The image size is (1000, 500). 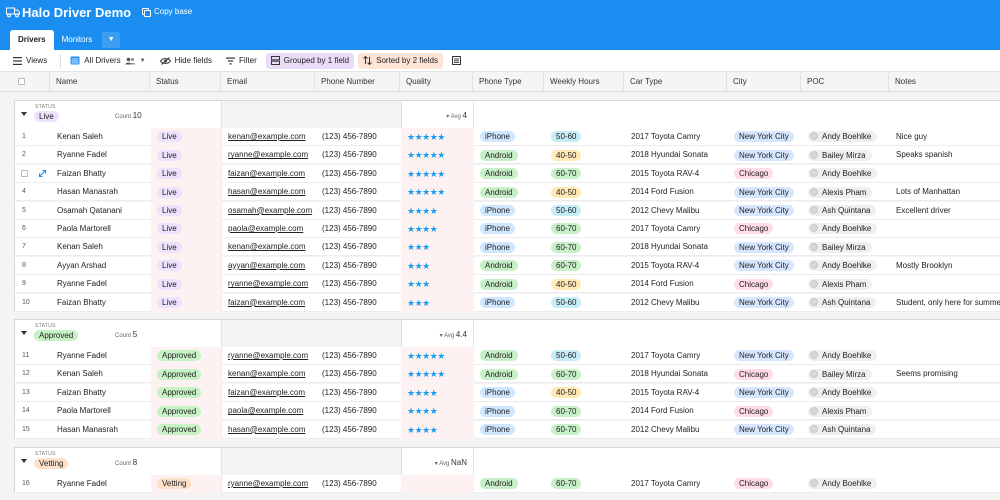 I want to click on column-header-phone: Phone Number, so click(x=357, y=82).